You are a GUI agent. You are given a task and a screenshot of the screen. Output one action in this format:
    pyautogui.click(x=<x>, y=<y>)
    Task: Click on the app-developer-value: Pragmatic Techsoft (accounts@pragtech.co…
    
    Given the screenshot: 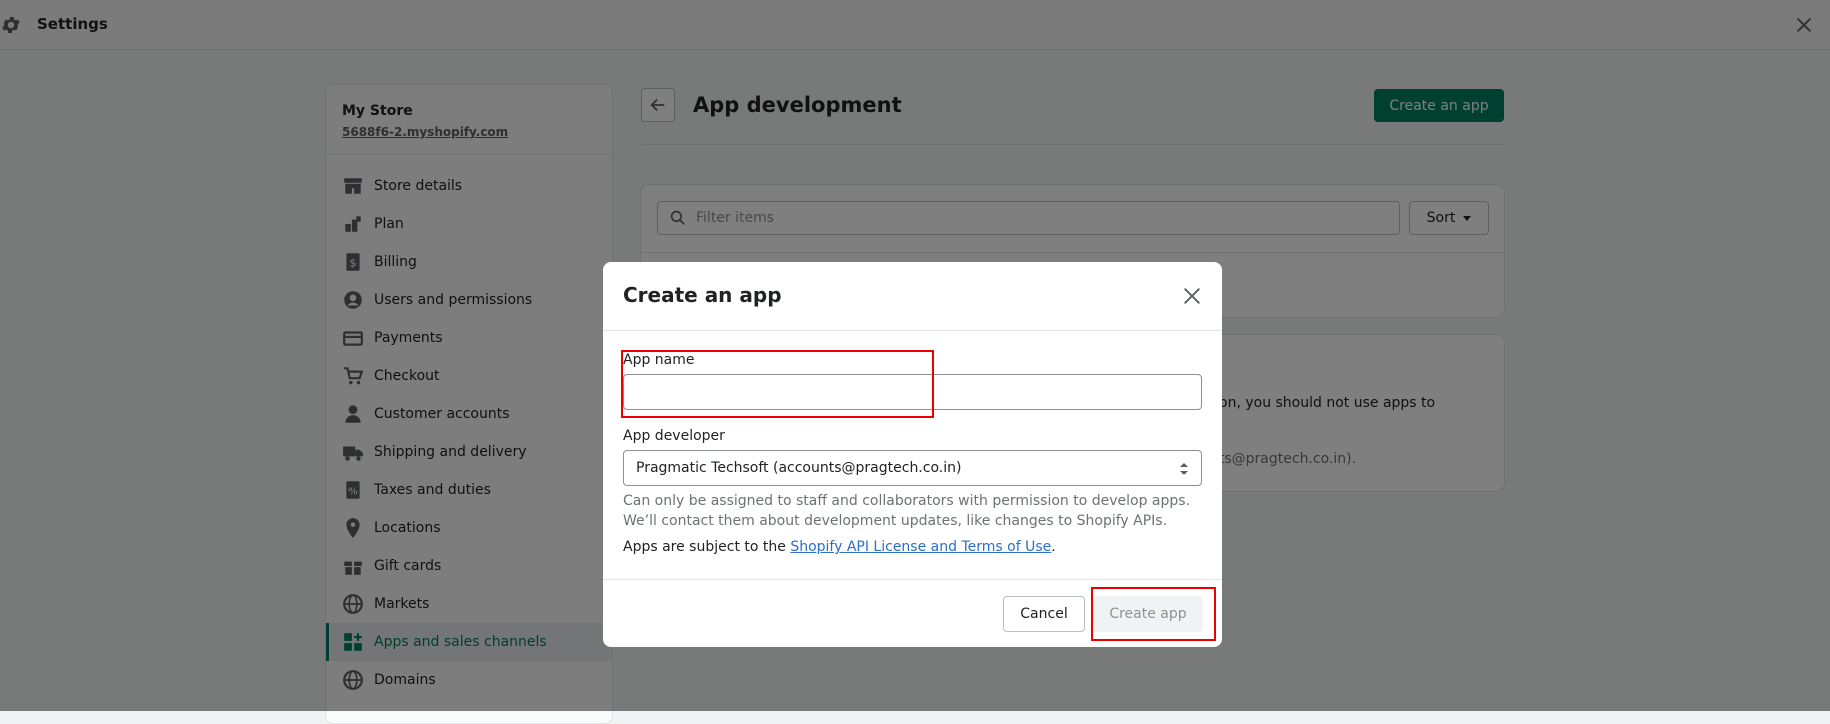 What is the action you would take?
    pyautogui.click(x=799, y=468)
    